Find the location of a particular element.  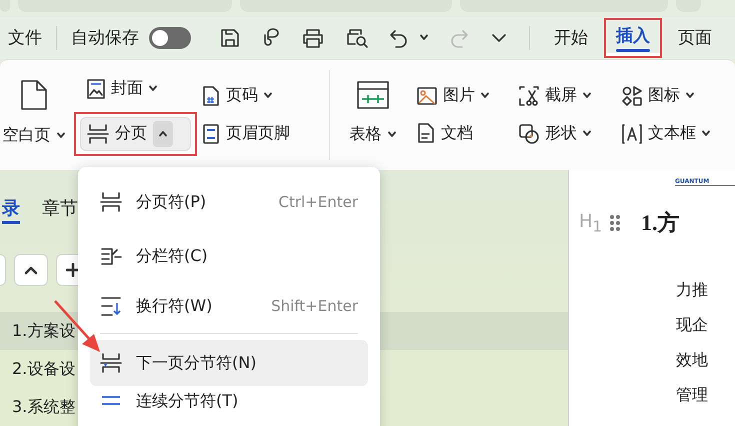

document-text: 效地 is located at coordinates (692, 361).